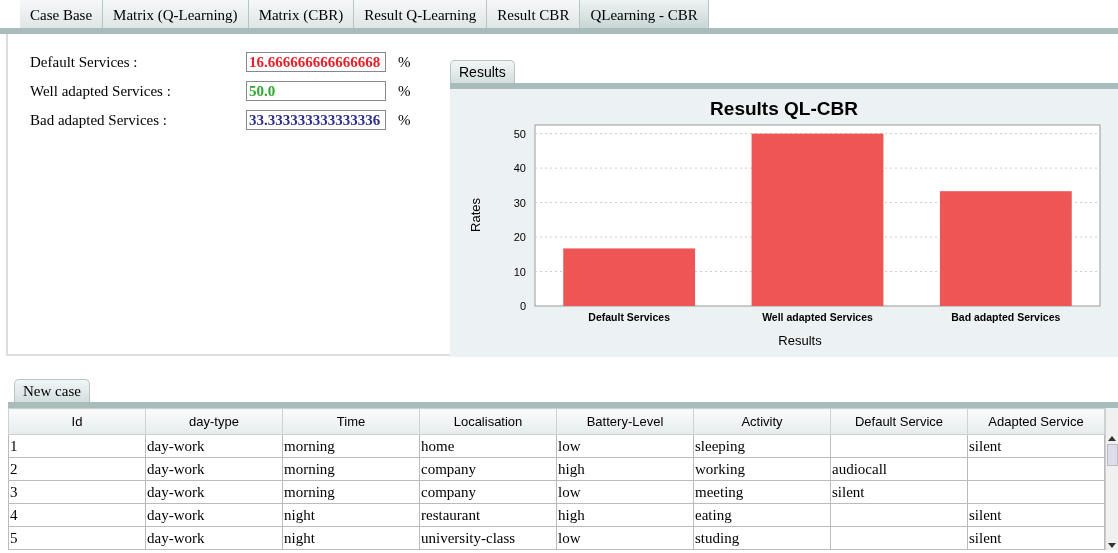 This screenshot has height=553, width=1118. Describe the element at coordinates (899, 421) in the screenshot. I see `column-header: Default Service` at that location.